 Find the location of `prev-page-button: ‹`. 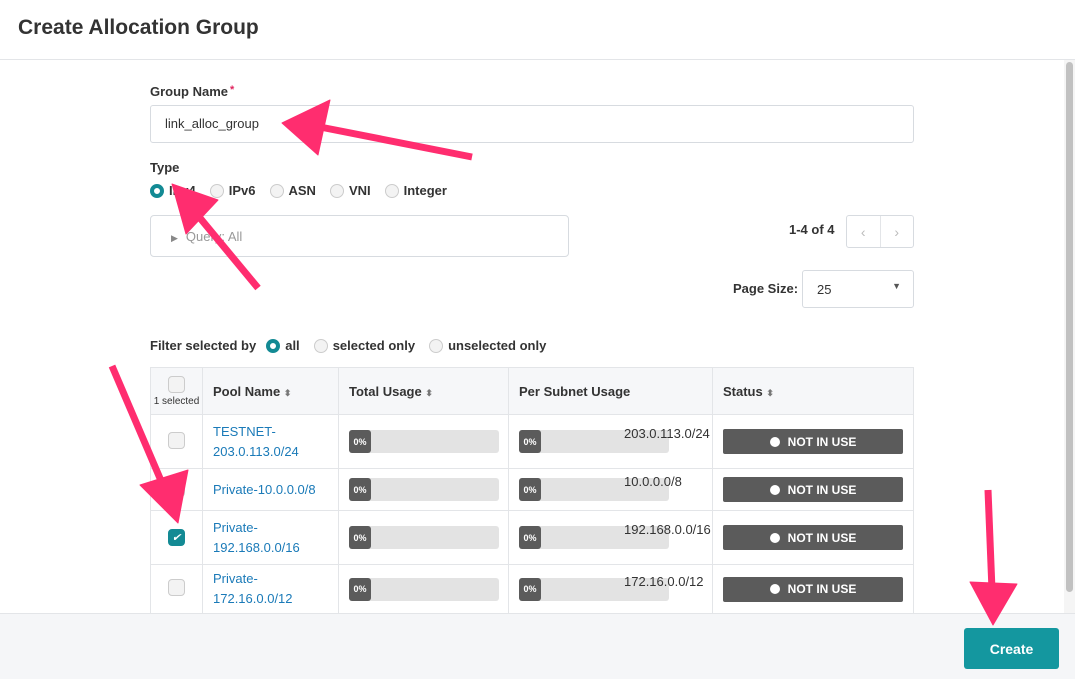

prev-page-button: ‹ is located at coordinates (864, 231).